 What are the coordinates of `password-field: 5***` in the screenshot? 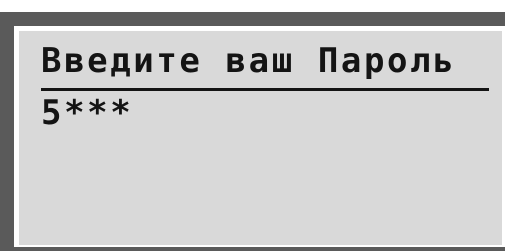 It's located at (87, 113).